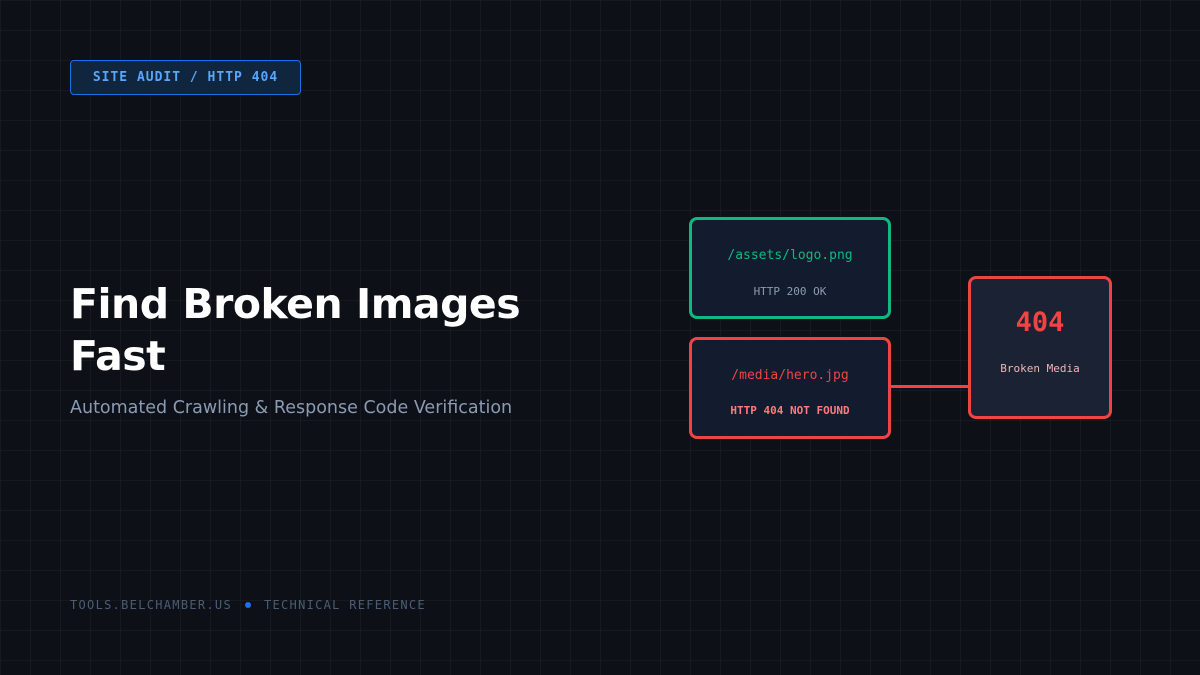  Describe the element at coordinates (118, 356) in the screenshot. I see `title-line-2: Fast` at that location.